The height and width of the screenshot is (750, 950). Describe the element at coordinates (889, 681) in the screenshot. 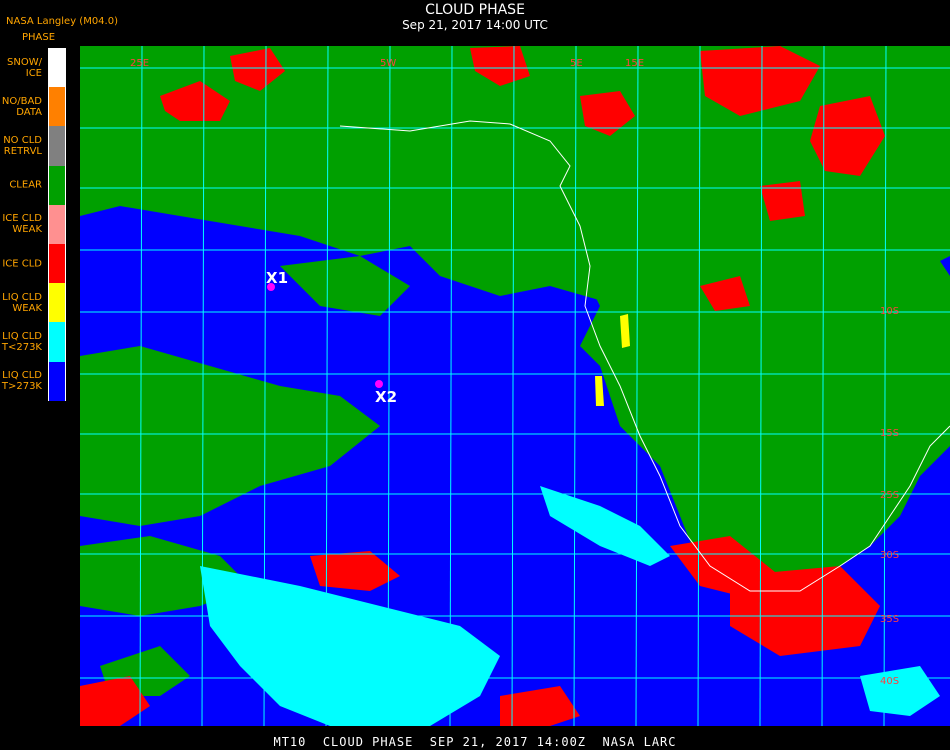

I see `grid-label-40s: 40S` at that location.